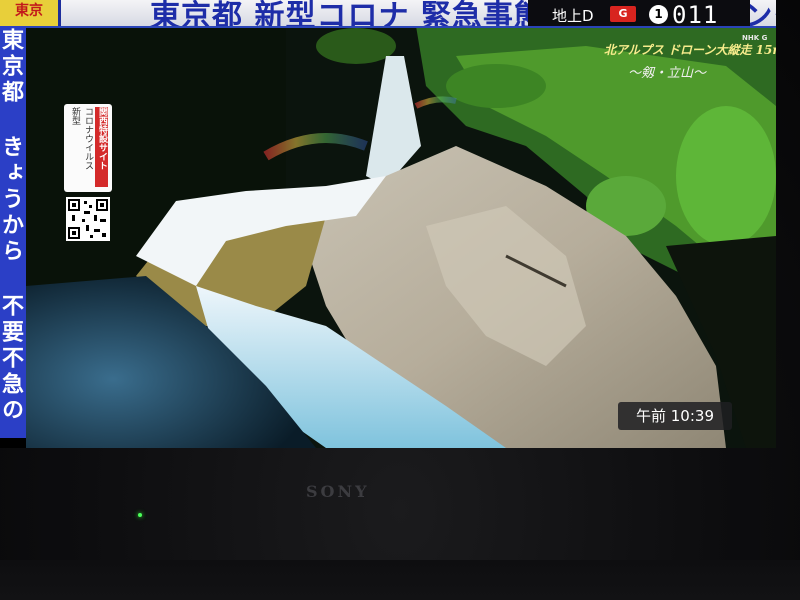  What do you see at coordinates (639, 14) in the screenshot?
I see `channel-indicator: 地上D G 1 011` at bounding box center [639, 14].